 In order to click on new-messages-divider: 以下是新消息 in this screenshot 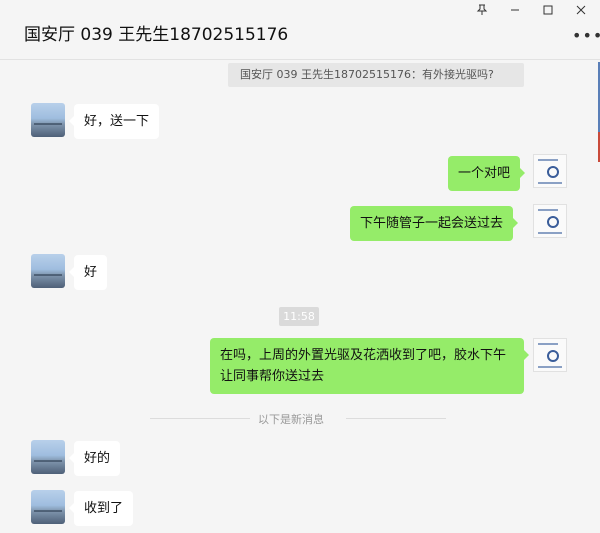, I will do `click(298, 418)`.